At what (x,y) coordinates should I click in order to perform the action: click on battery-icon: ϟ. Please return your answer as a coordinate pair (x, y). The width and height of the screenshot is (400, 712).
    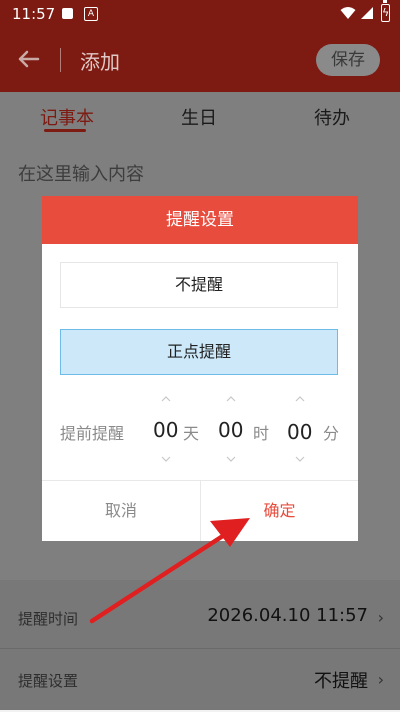
    Looking at the image, I should click on (385, 11).